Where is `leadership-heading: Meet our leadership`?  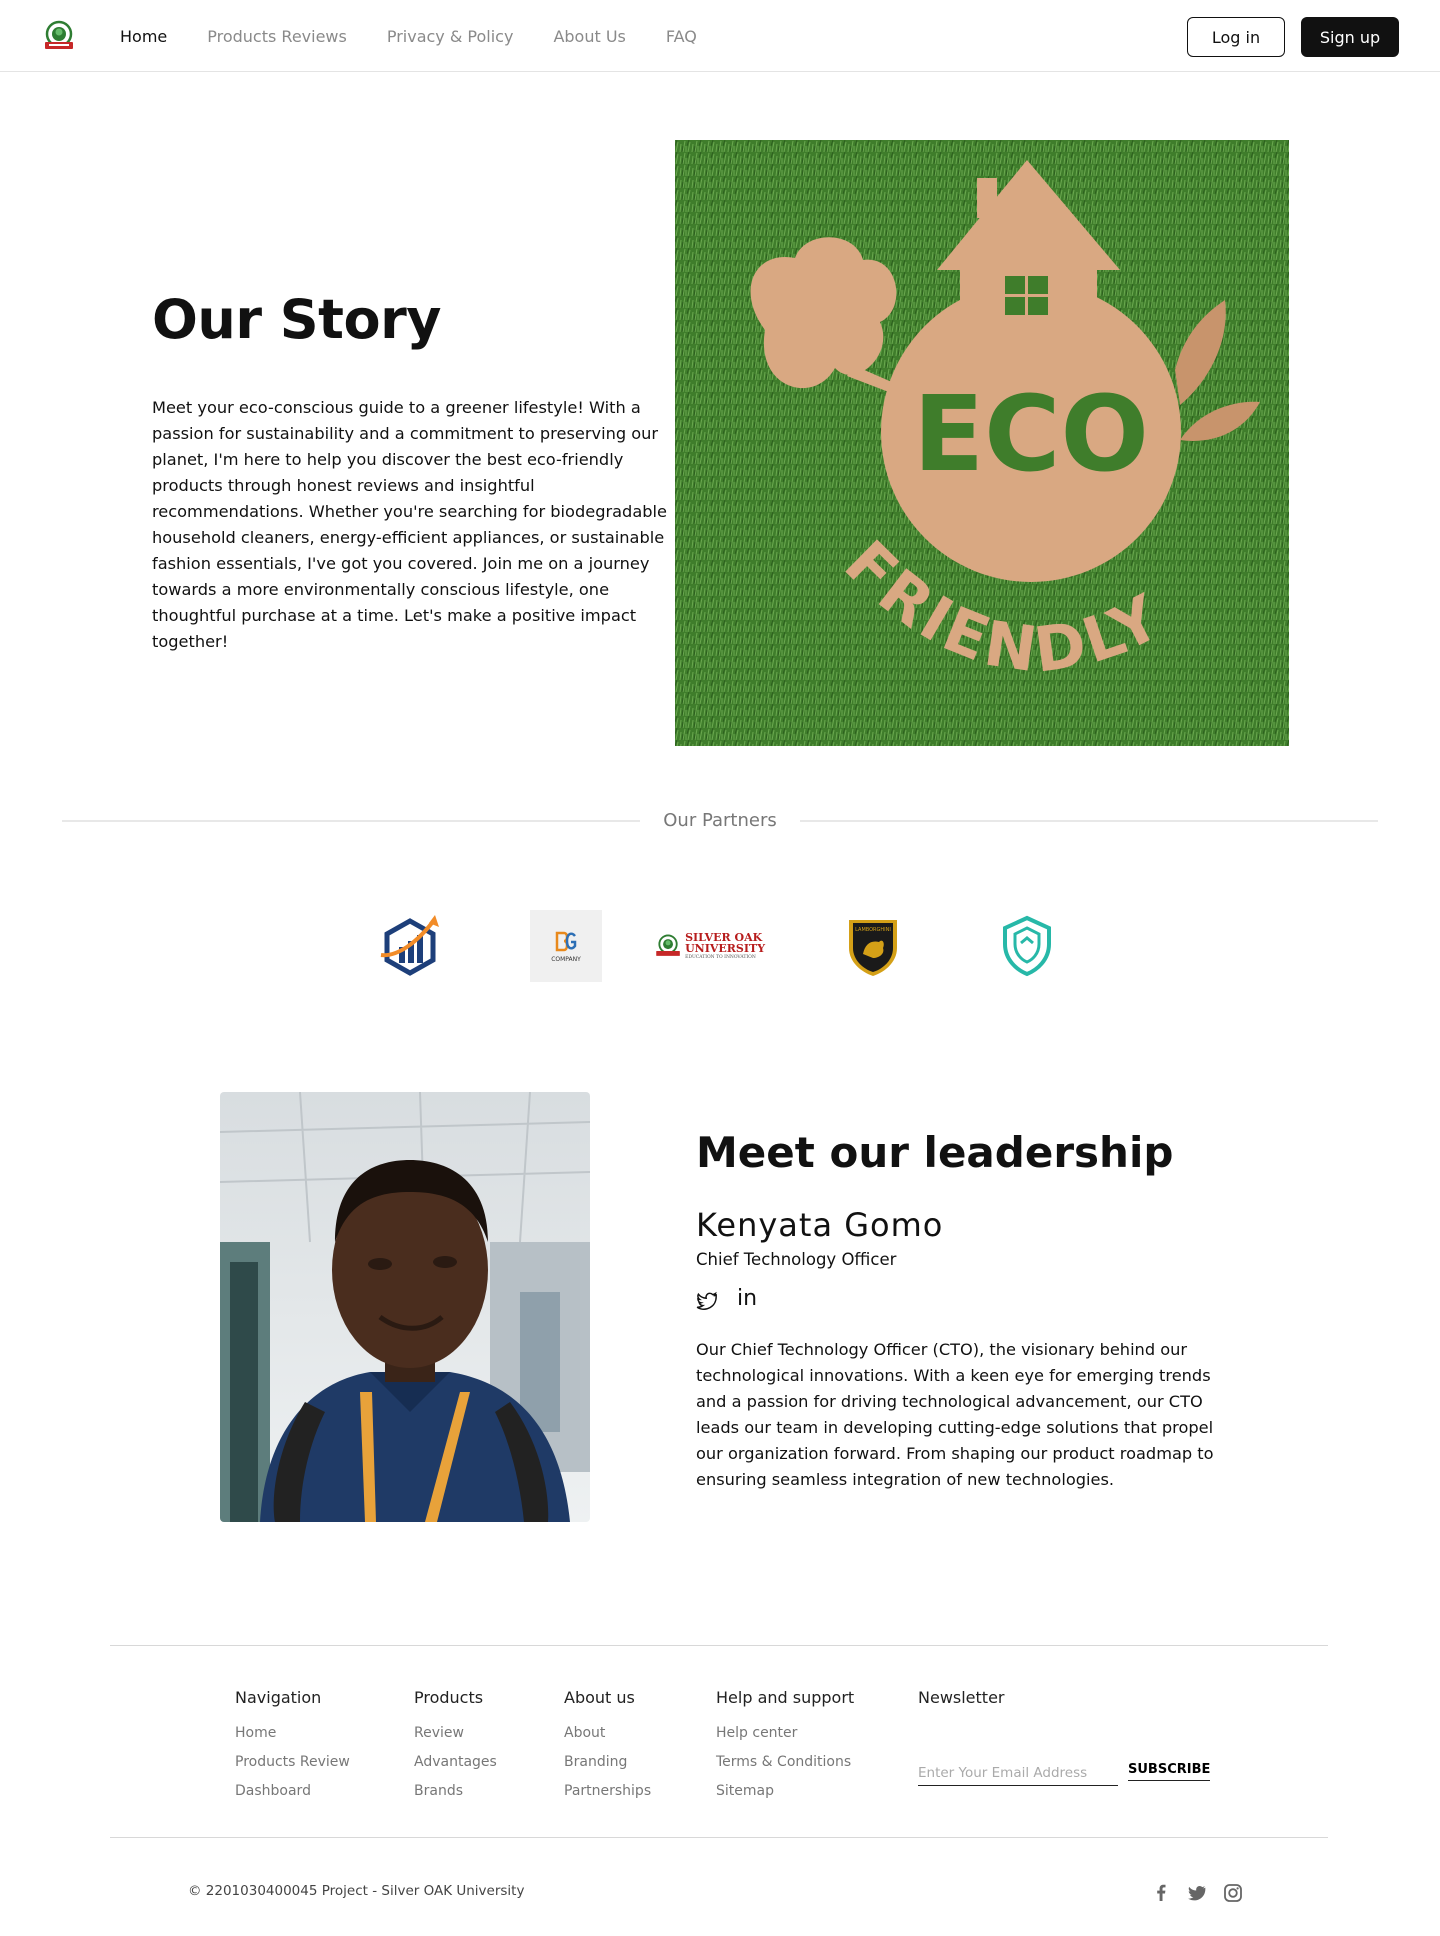
leadership-heading: Meet our leadership is located at coordinates (935, 1152).